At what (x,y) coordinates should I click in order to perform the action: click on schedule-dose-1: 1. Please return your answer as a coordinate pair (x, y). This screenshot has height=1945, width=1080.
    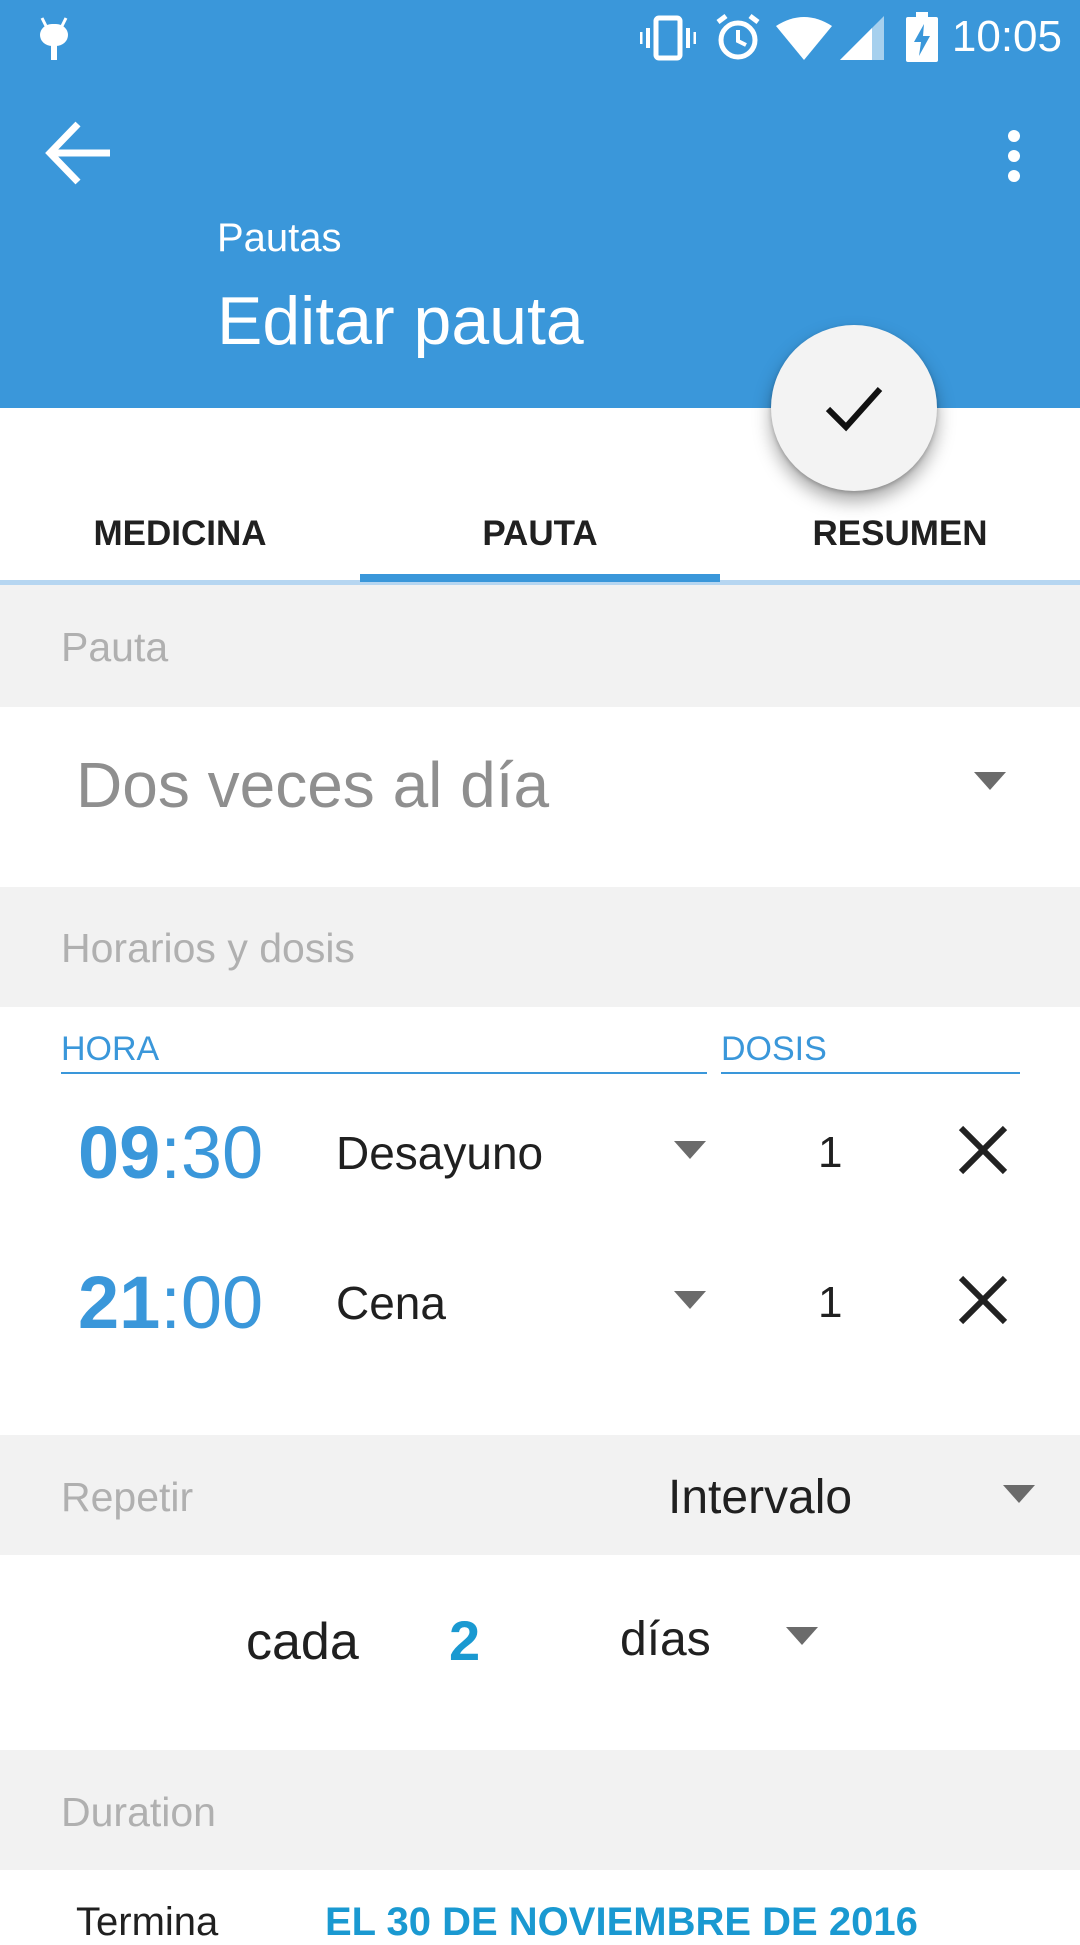
    Looking at the image, I should click on (830, 1153).